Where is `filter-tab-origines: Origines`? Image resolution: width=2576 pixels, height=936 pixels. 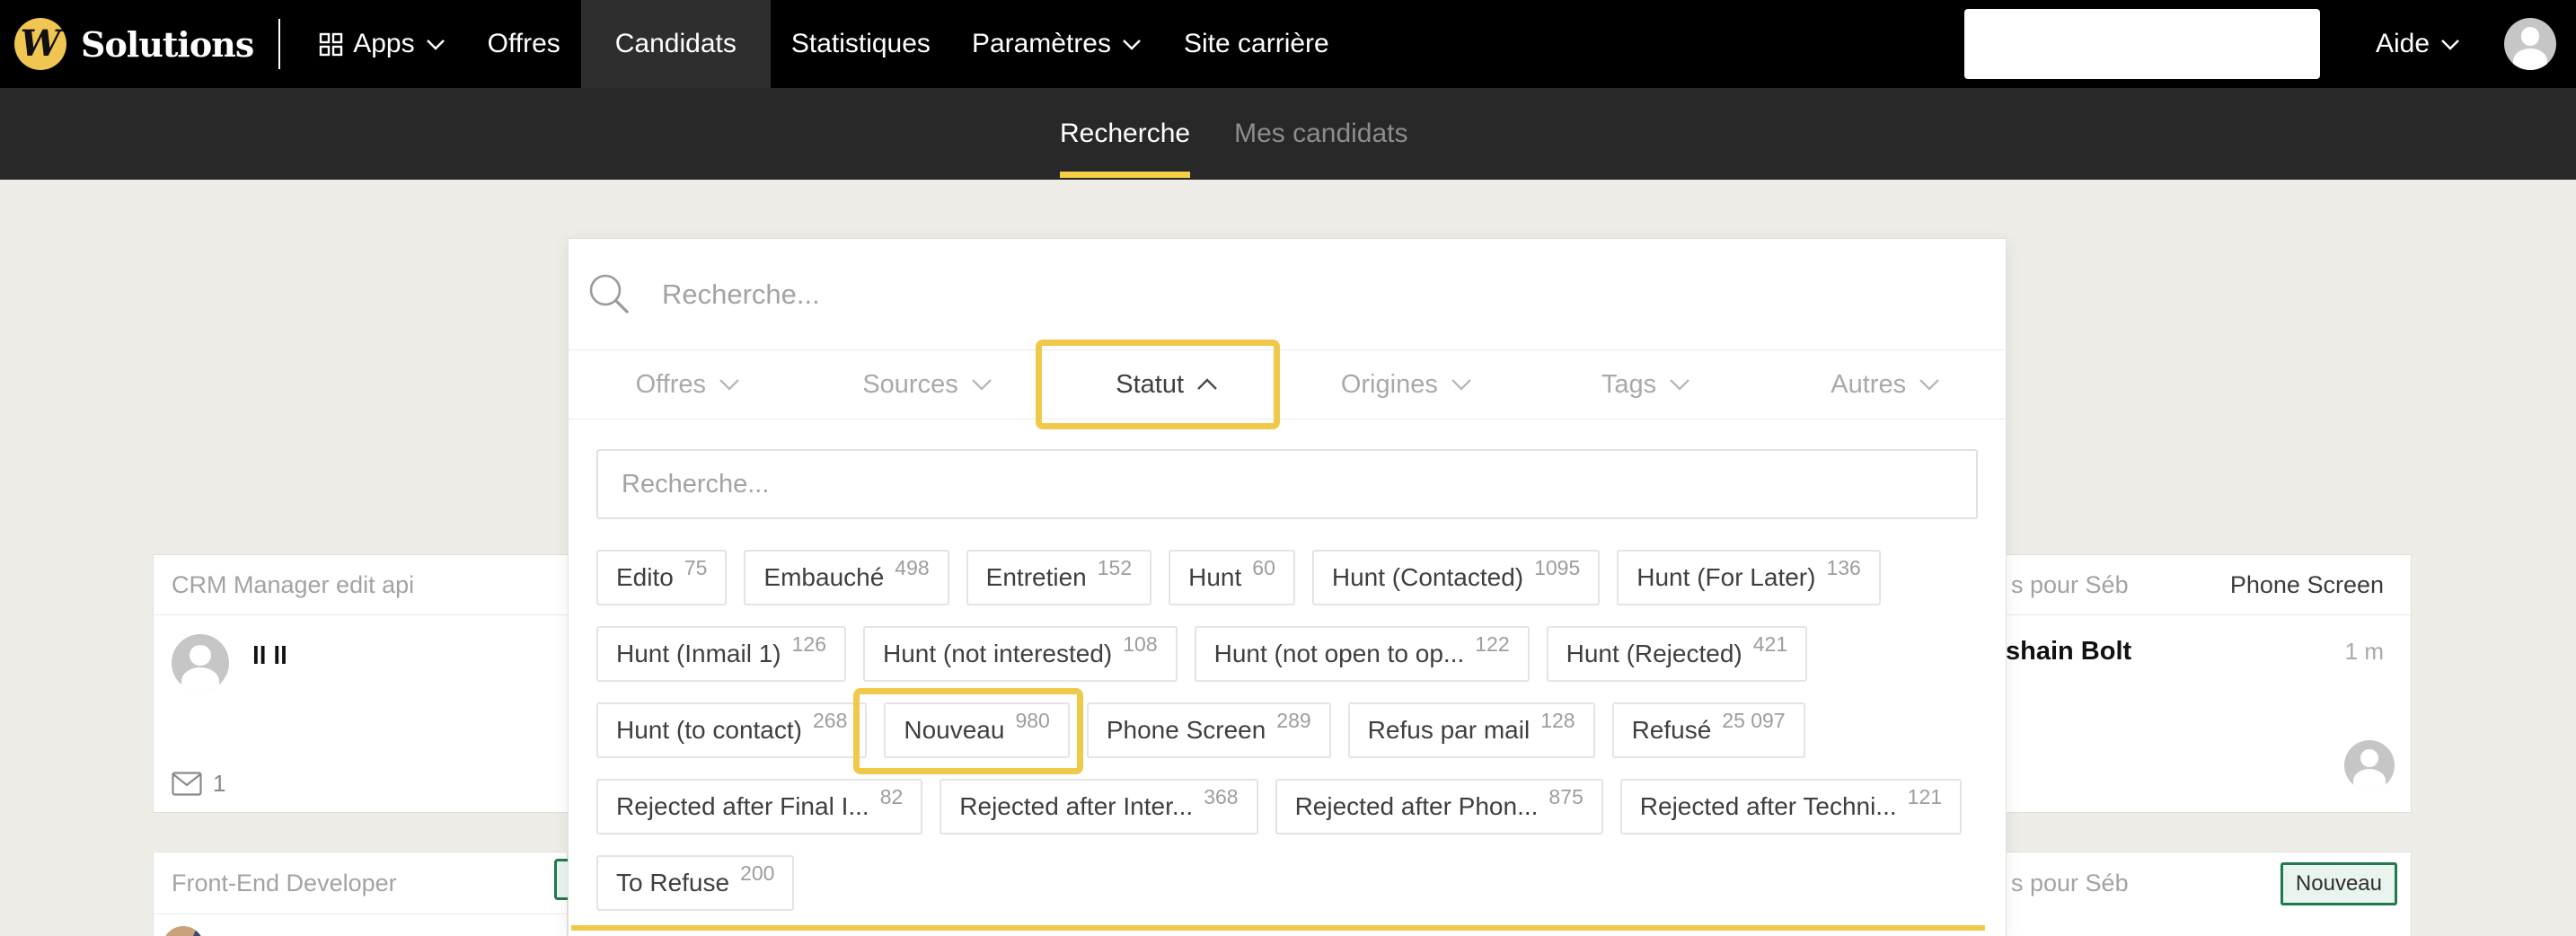 filter-tab-origines: Origines is located at coordinates (1407, 384).